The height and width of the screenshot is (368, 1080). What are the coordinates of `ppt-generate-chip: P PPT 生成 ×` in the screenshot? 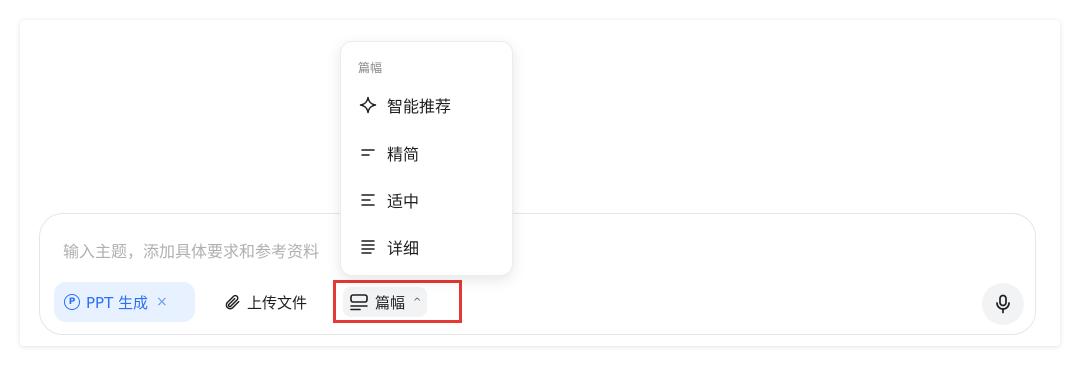 It's located at (124, 302).